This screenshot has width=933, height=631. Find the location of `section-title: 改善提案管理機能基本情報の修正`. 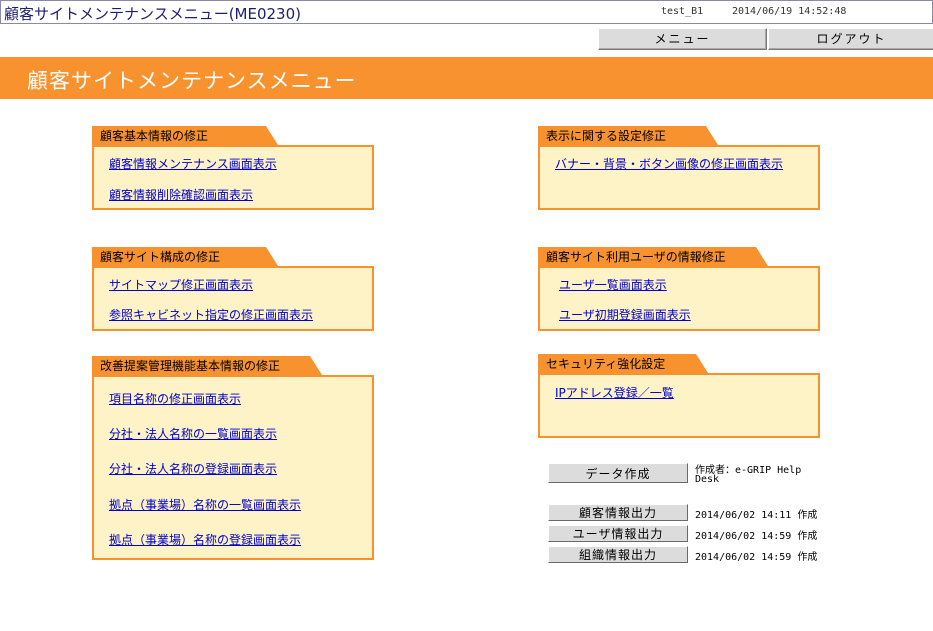

section-title: 改善提案管理機能基本情報の修正 is located at coordinates (207, 365).